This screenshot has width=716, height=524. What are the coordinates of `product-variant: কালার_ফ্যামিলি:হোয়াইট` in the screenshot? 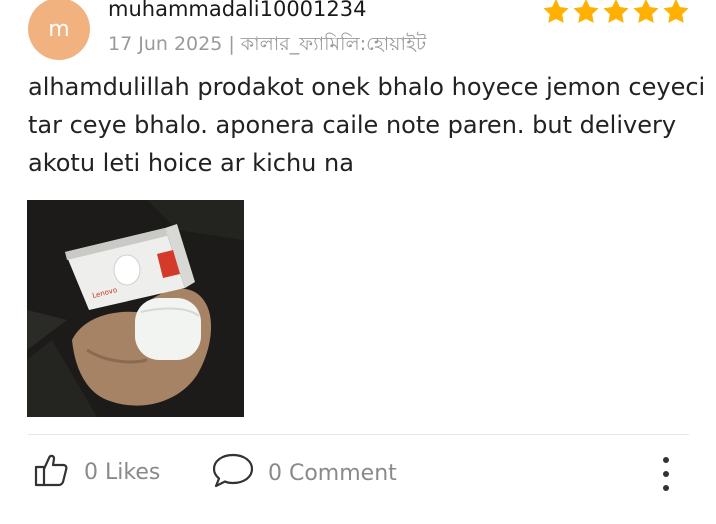 It's located at (333, 44).